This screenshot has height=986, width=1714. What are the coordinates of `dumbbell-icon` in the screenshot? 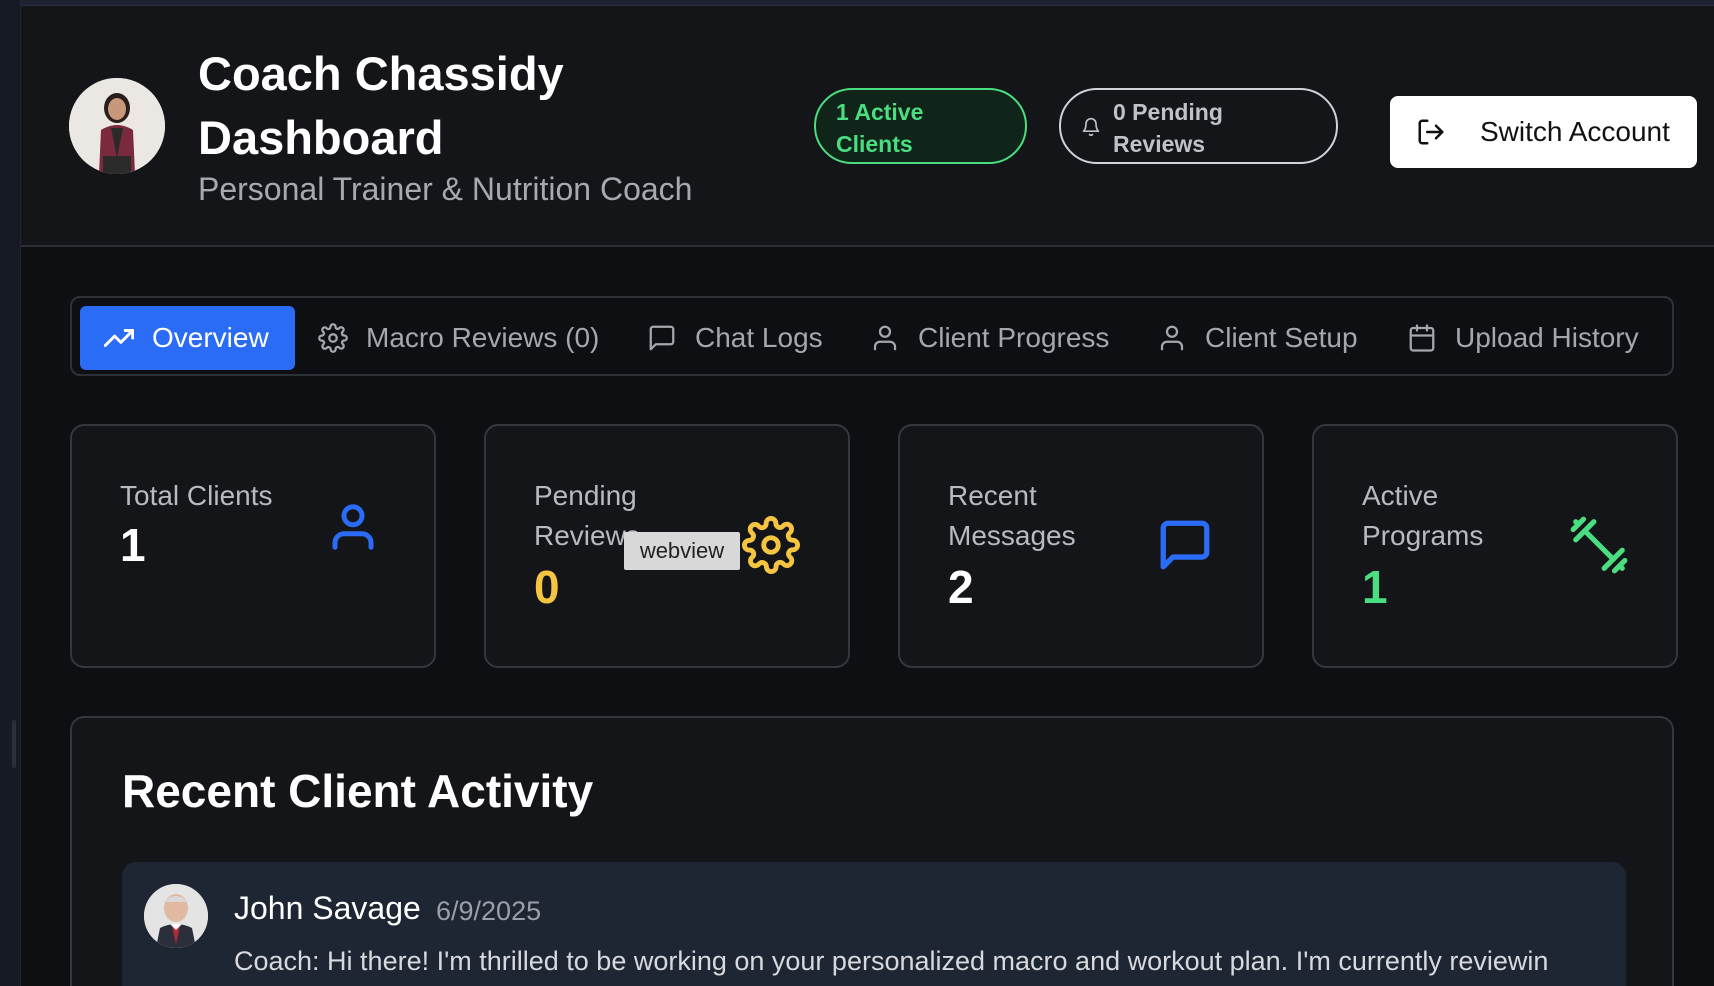 It's located at (1599, 545).